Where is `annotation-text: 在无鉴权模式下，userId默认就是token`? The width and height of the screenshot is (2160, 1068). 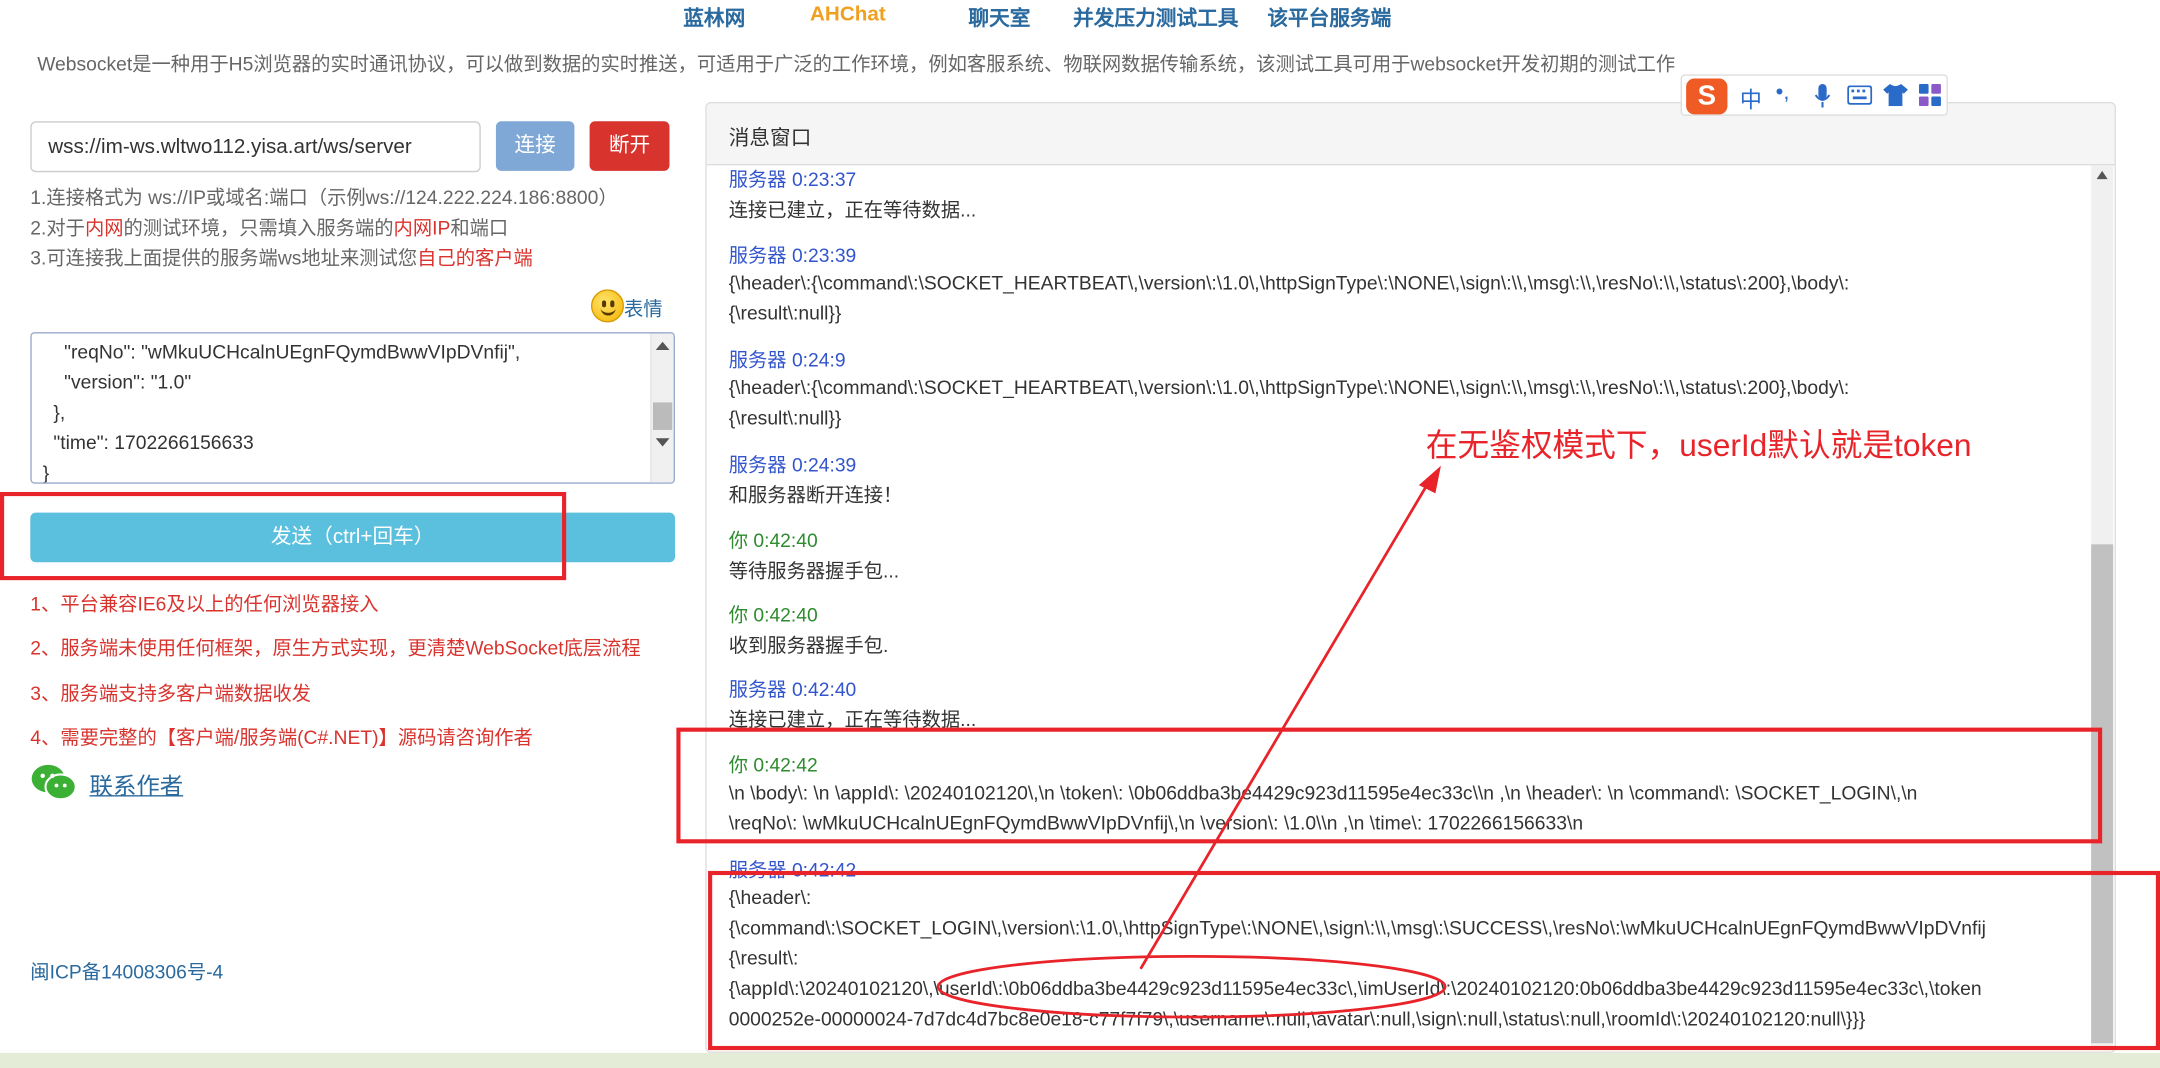
annotation-text: 在无鉴权模式下，userId默认就是token is located at coordinates (1698, 445).